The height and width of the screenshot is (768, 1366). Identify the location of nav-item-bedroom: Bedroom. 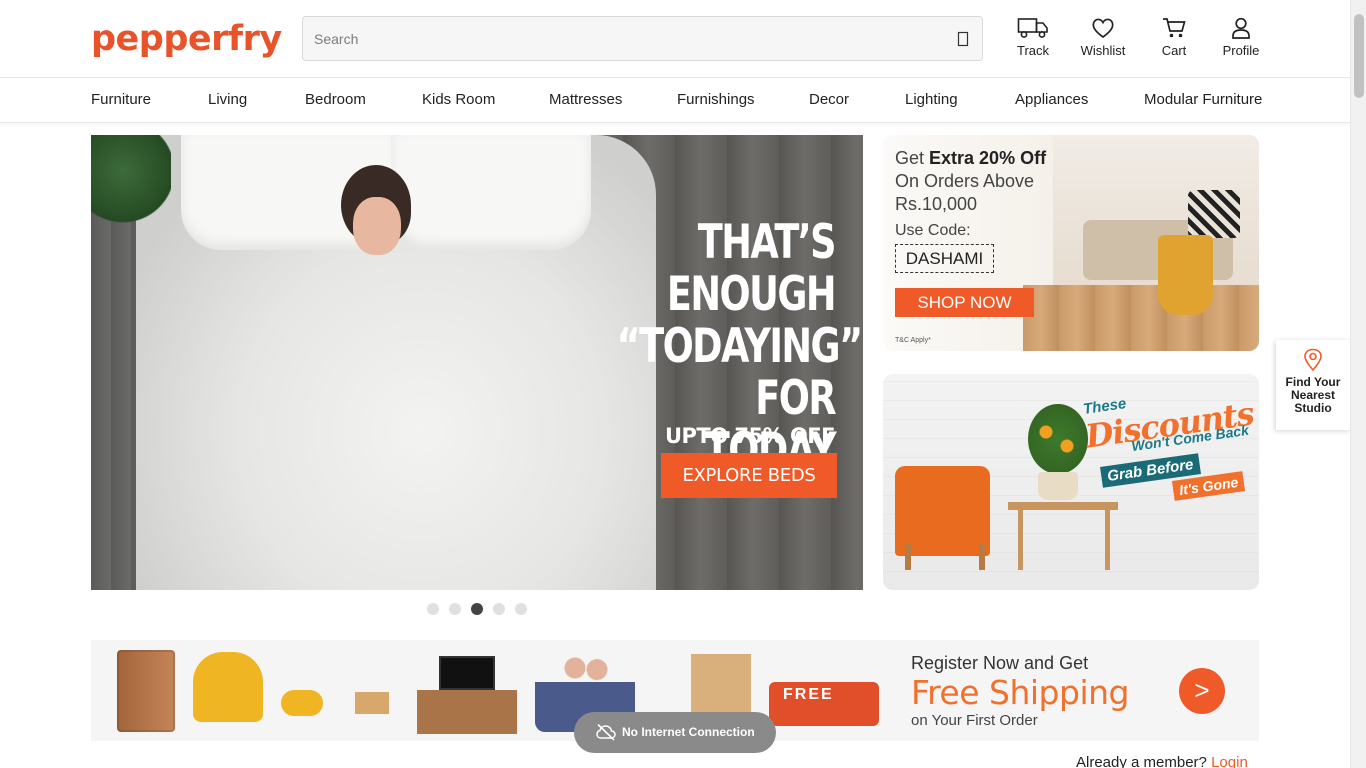
(335, 99).